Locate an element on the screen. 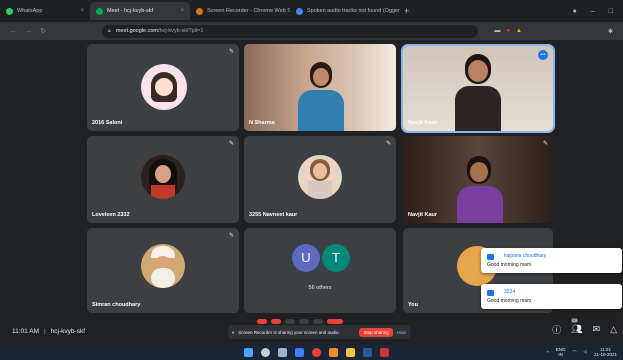 The height and width of the screenshot is (360, 623). system-tray: ^ ENG IN ◠ ◁ 11:01 21-10-2021 is located at coordinates (582, 352).